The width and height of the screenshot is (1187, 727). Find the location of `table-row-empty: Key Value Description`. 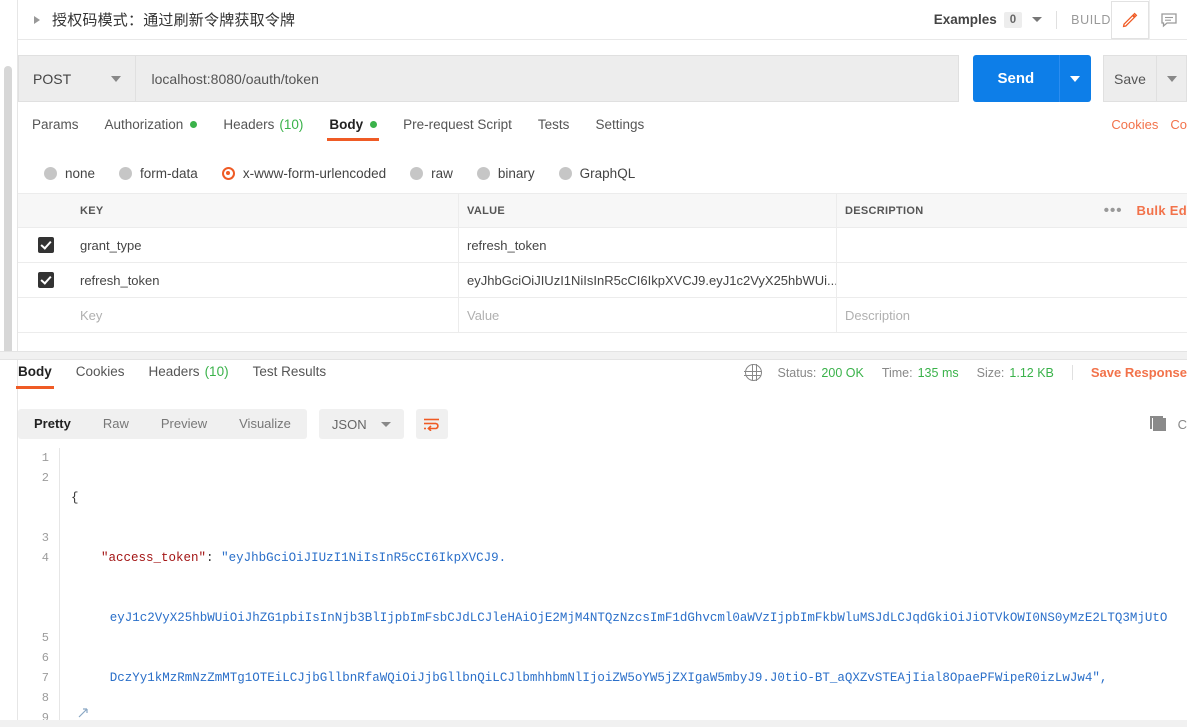

table-row-empty: Key Value Description is located at coordinates (602, 315).